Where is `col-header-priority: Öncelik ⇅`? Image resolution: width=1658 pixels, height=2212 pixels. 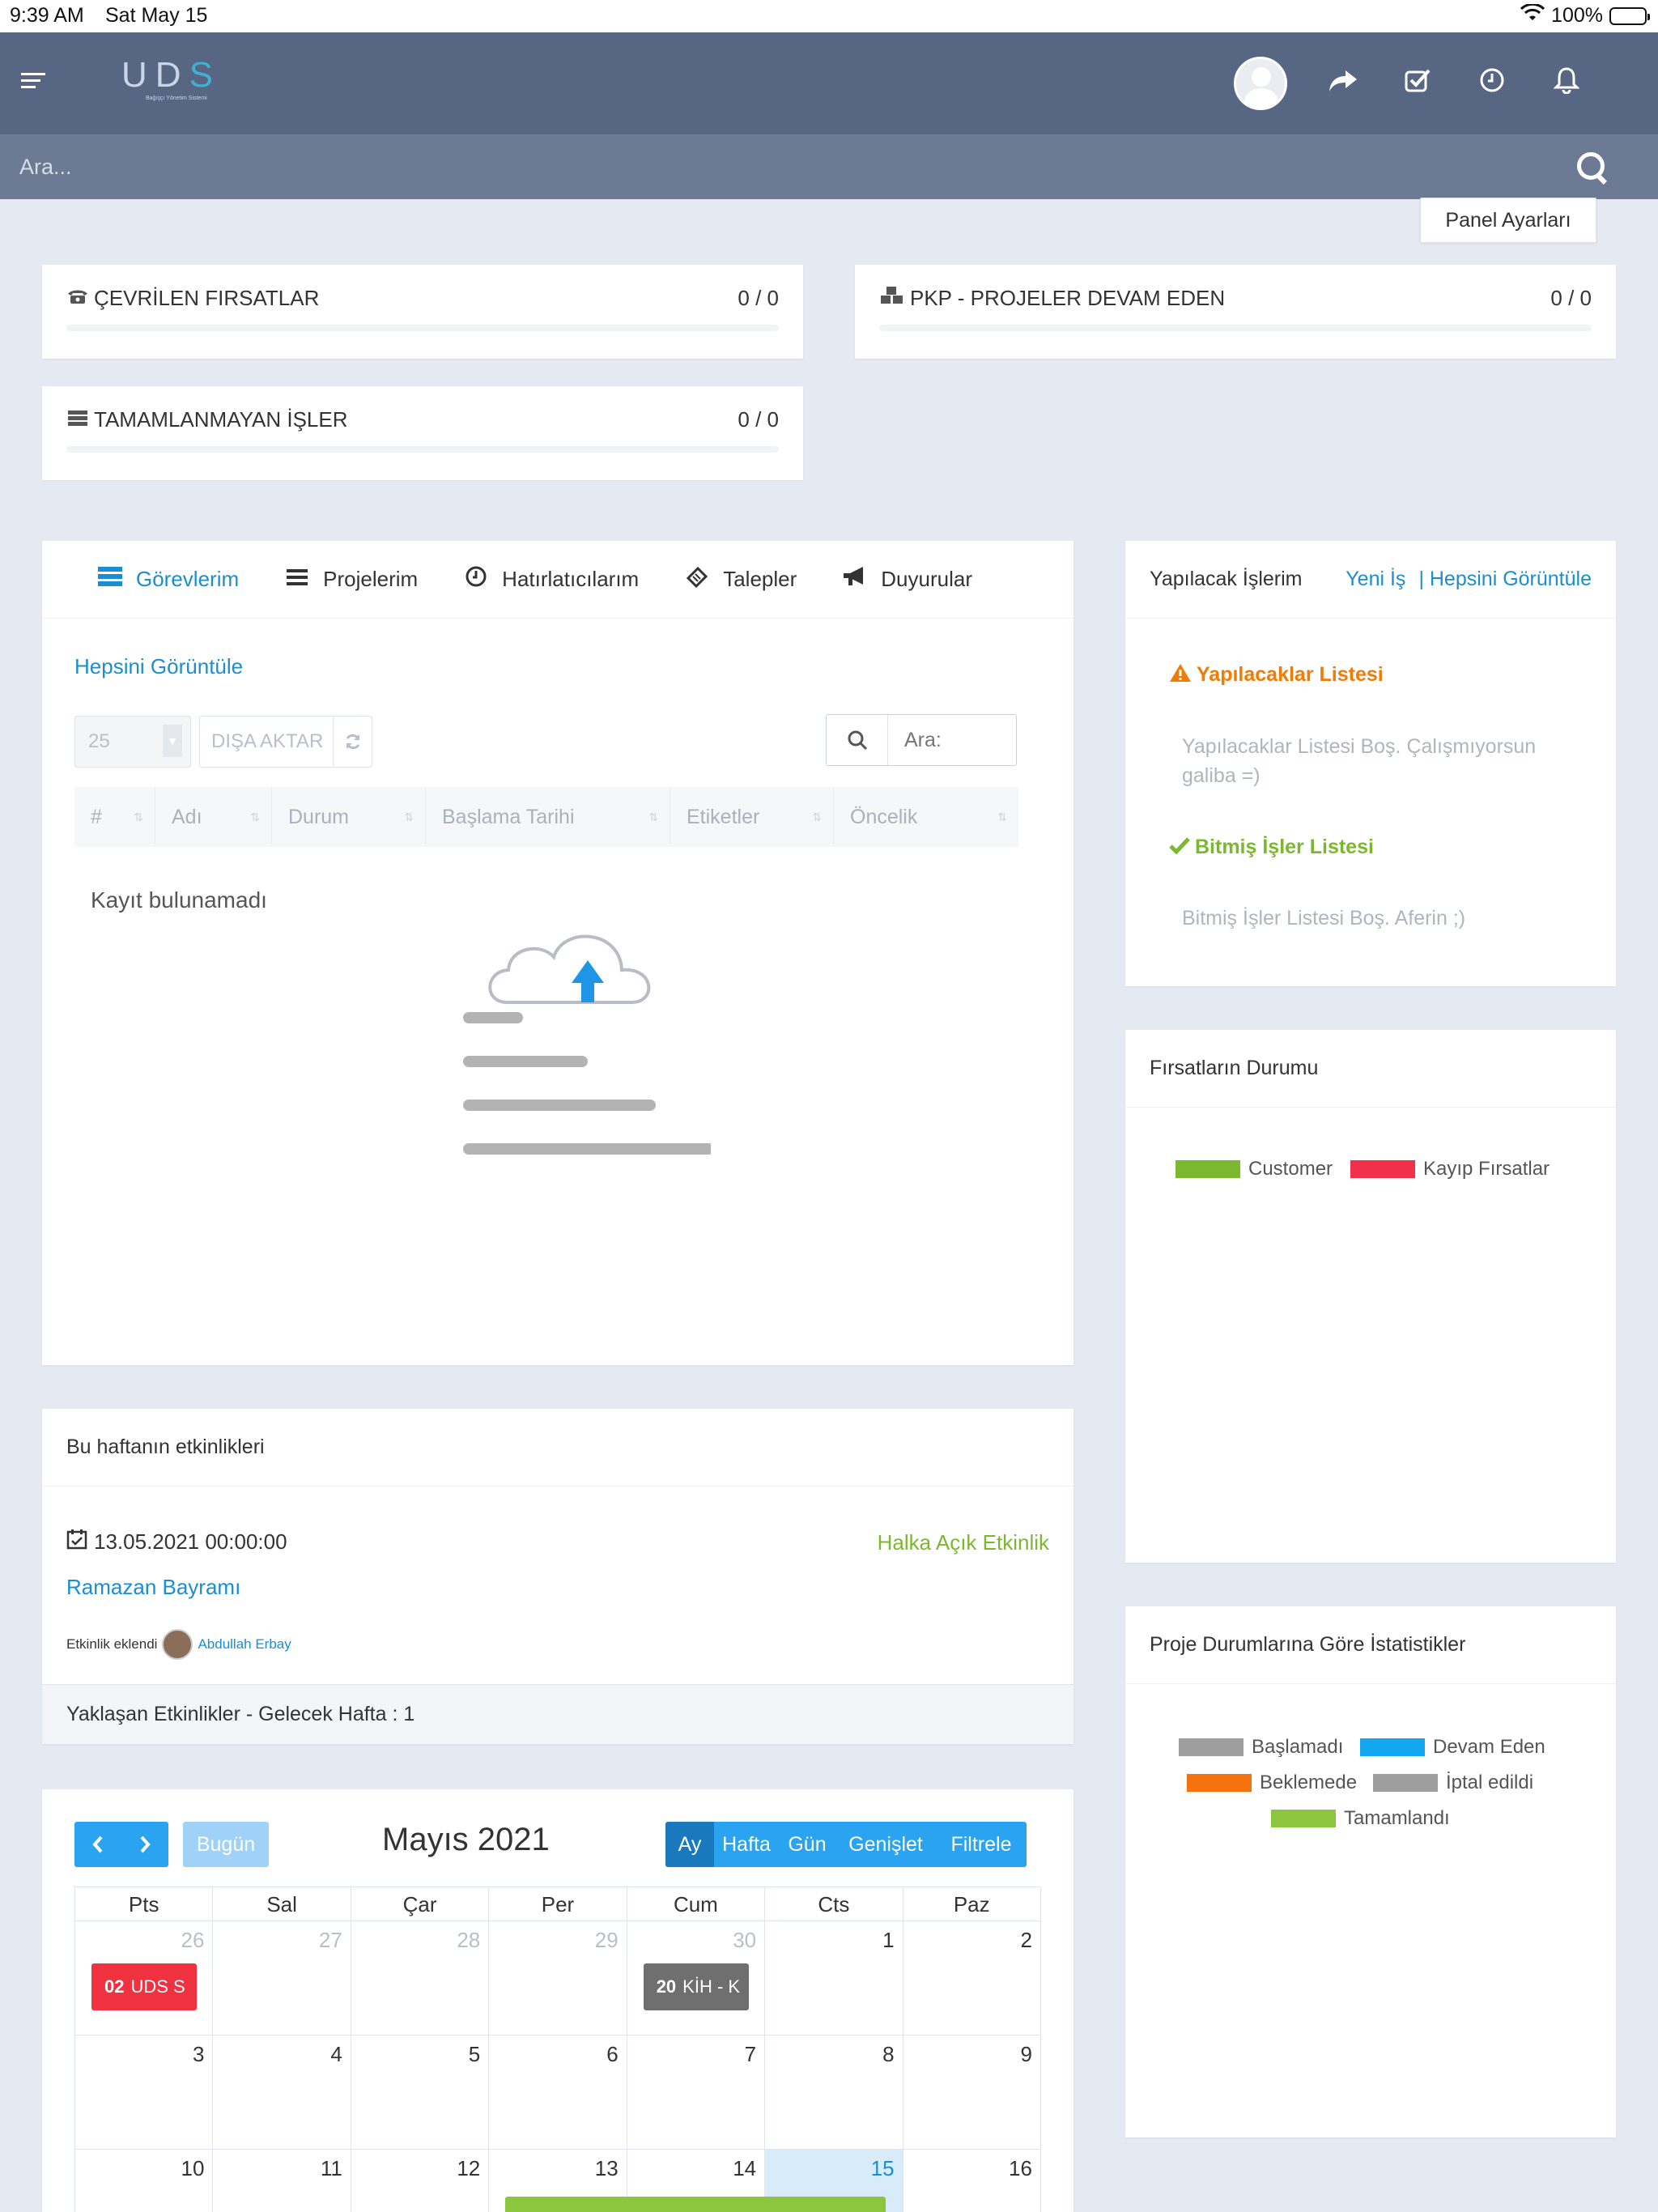 col-header-priority: Öncelik ⇅ is located at coordinates (926, 817).